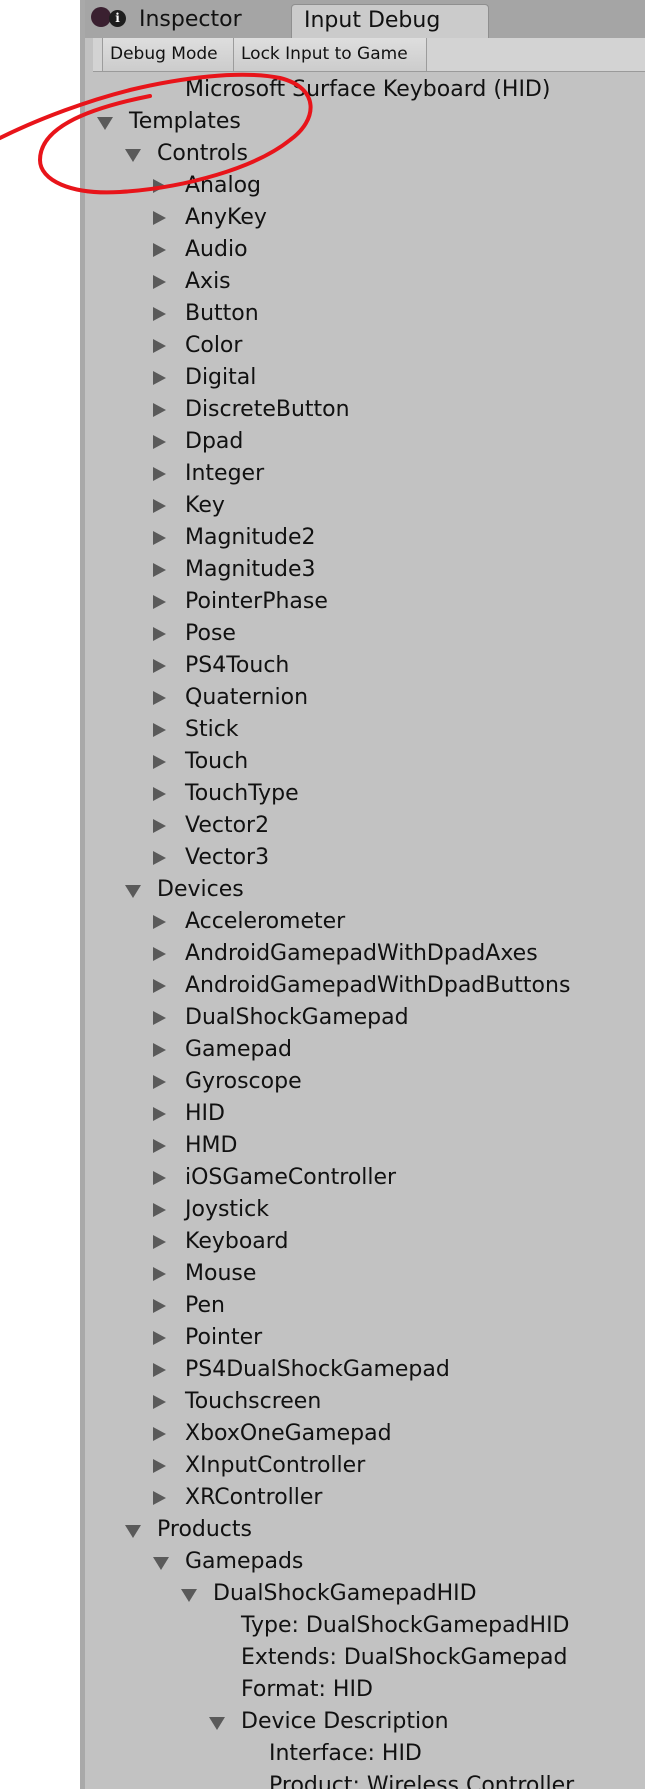 Image resolution: width=645 pixels, height=1789 pixels. Describe the element at coordinates (365, 250) in the screenshot. I see `tree-item-audio: Audio` at that location.